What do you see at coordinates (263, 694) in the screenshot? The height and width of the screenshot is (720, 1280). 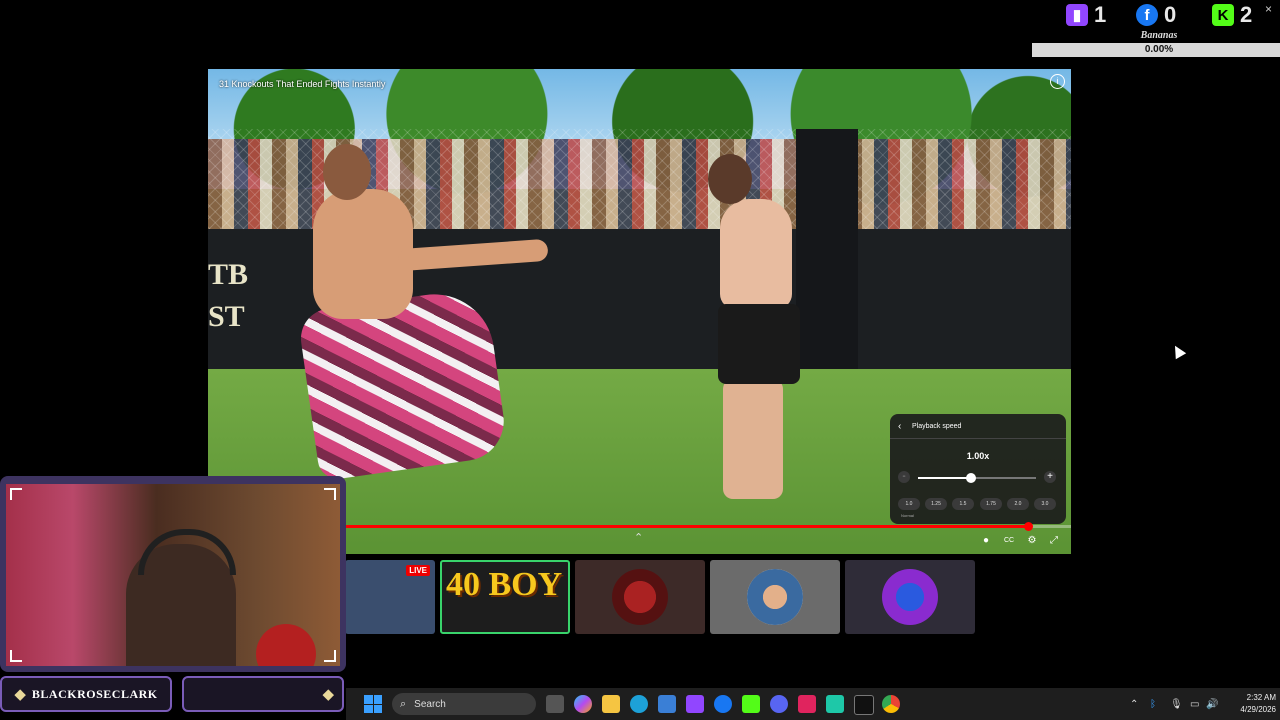 I see `streamer-plate-right: ◆` at bounding box center [263, 694].